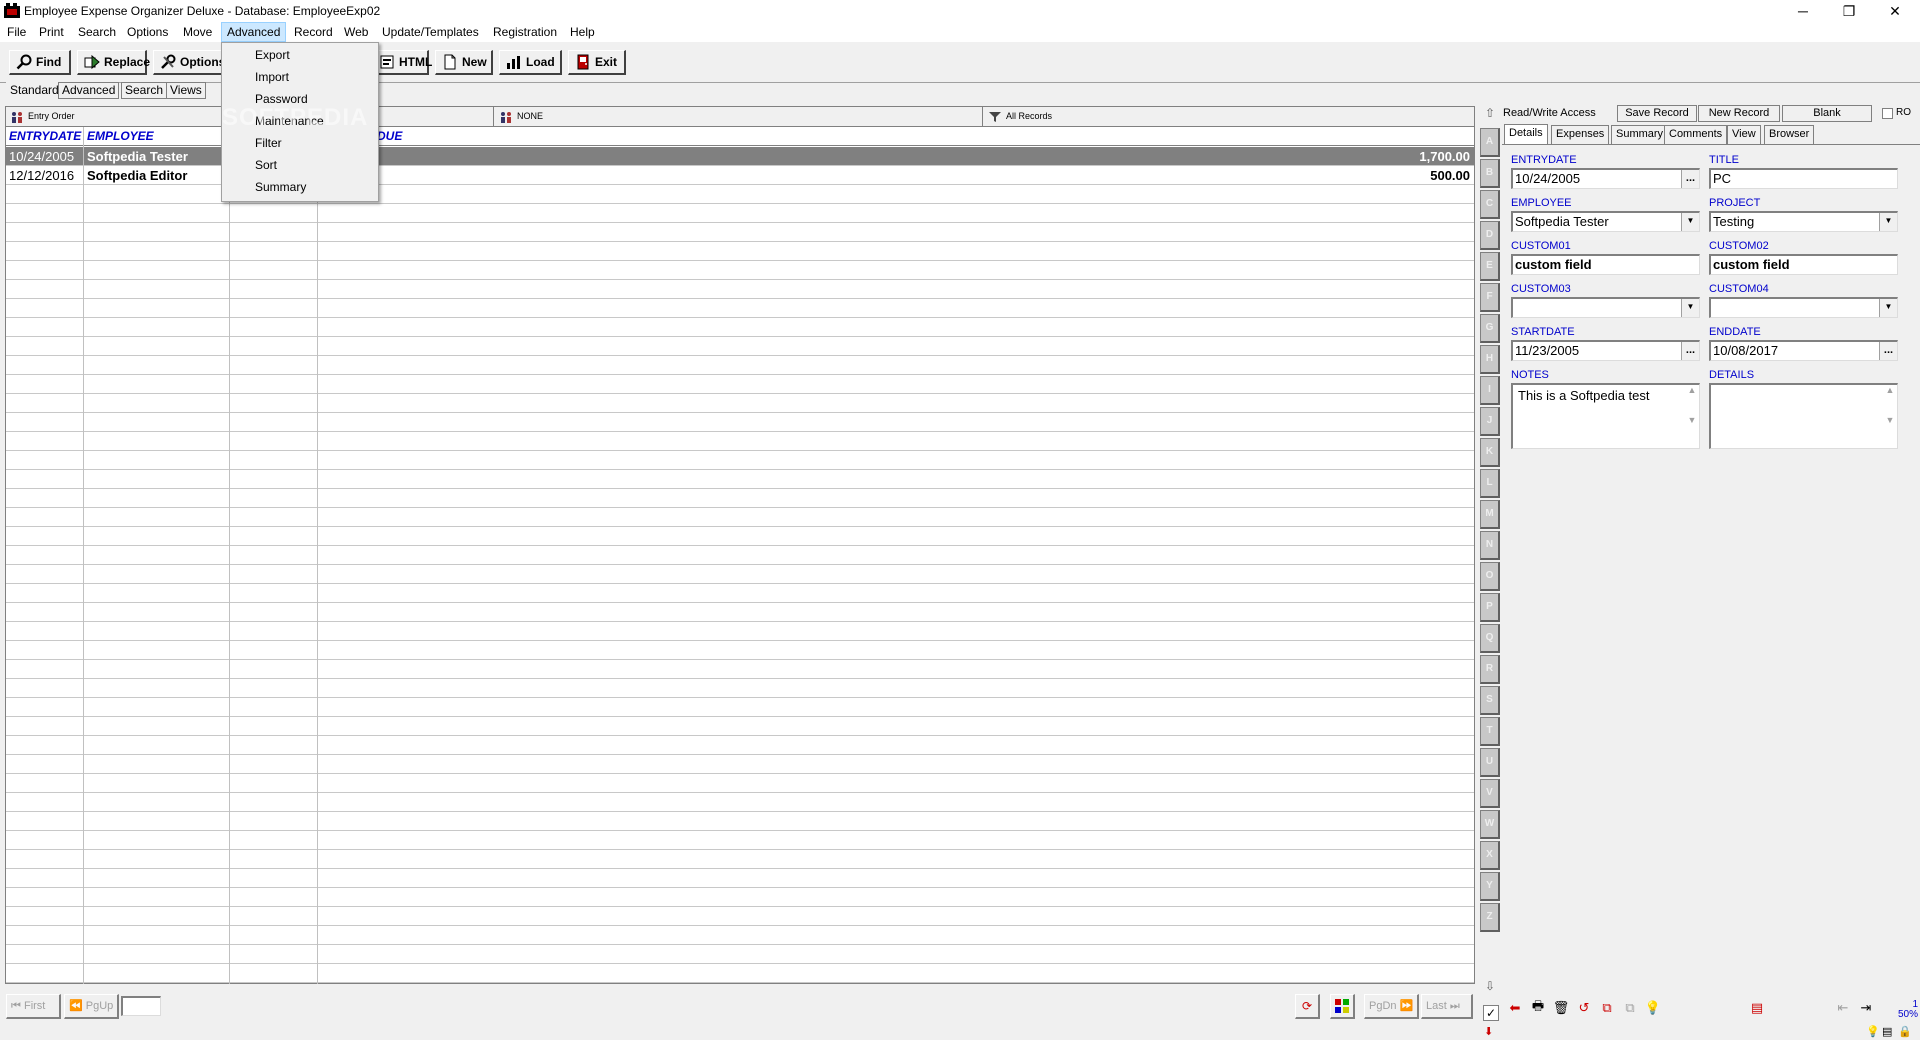 The height and width of the screenshot is (1040, 1920). I want to click on html-button: HTML, so click(402, 62).